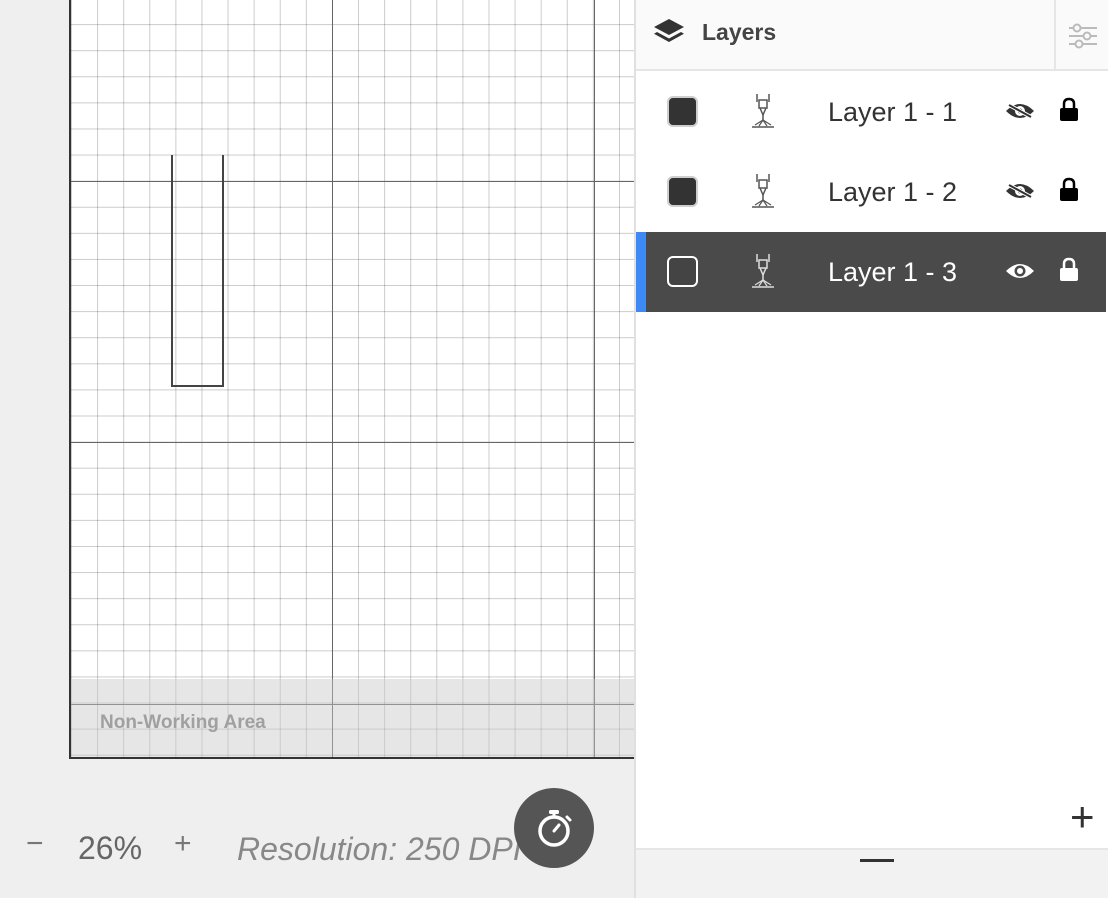  I want to click on layer-row: Layer 1 - 1, so click(871, 112).